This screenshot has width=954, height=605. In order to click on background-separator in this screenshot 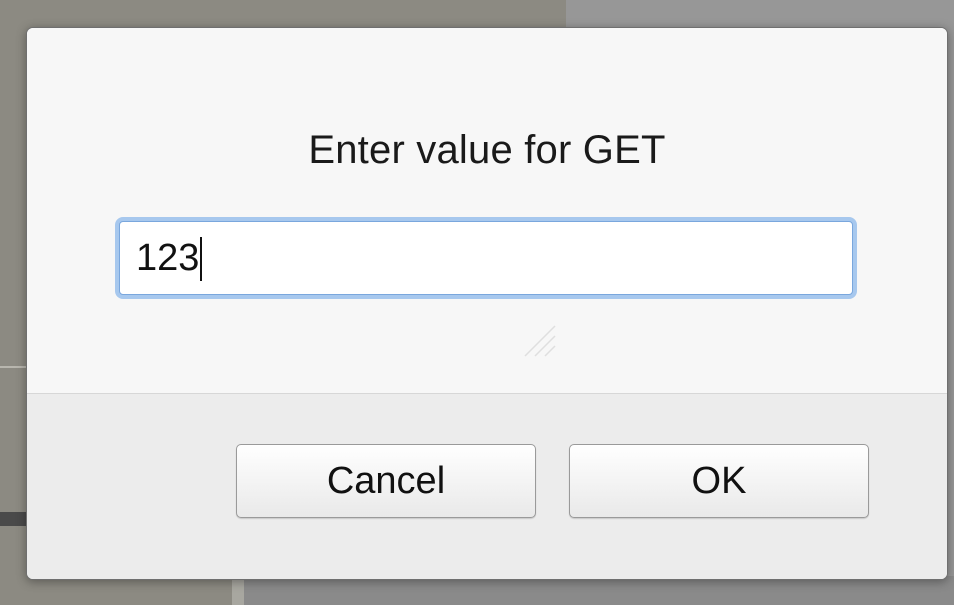, I will do `click(238, 590)`.